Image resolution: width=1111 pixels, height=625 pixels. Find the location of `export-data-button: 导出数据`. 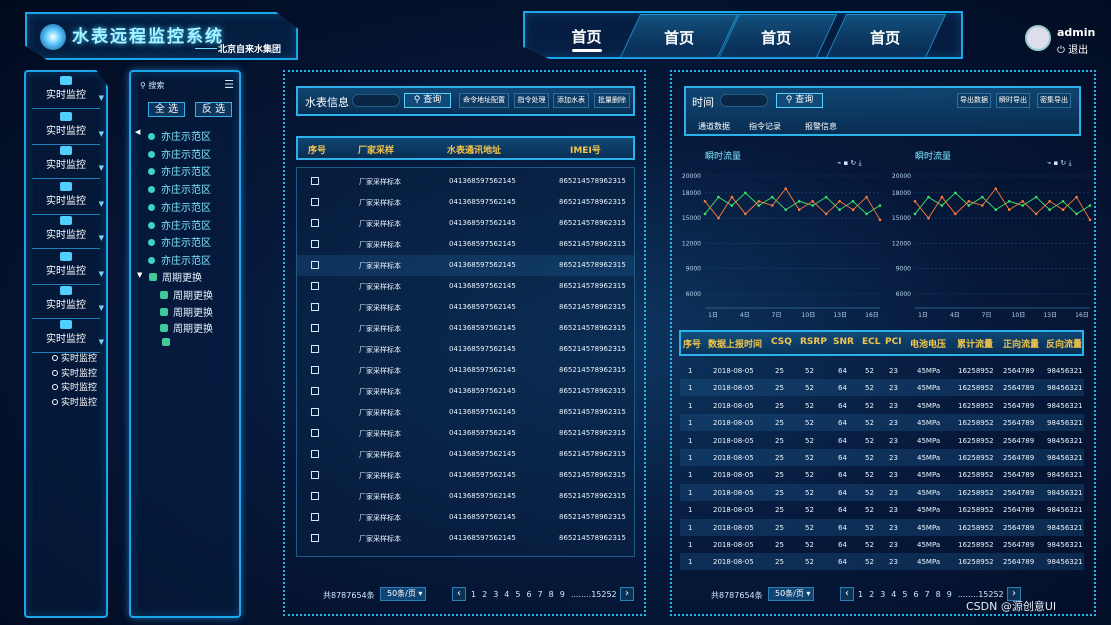

export-data-button: 导出数据 is located at coordinates (974, 100).